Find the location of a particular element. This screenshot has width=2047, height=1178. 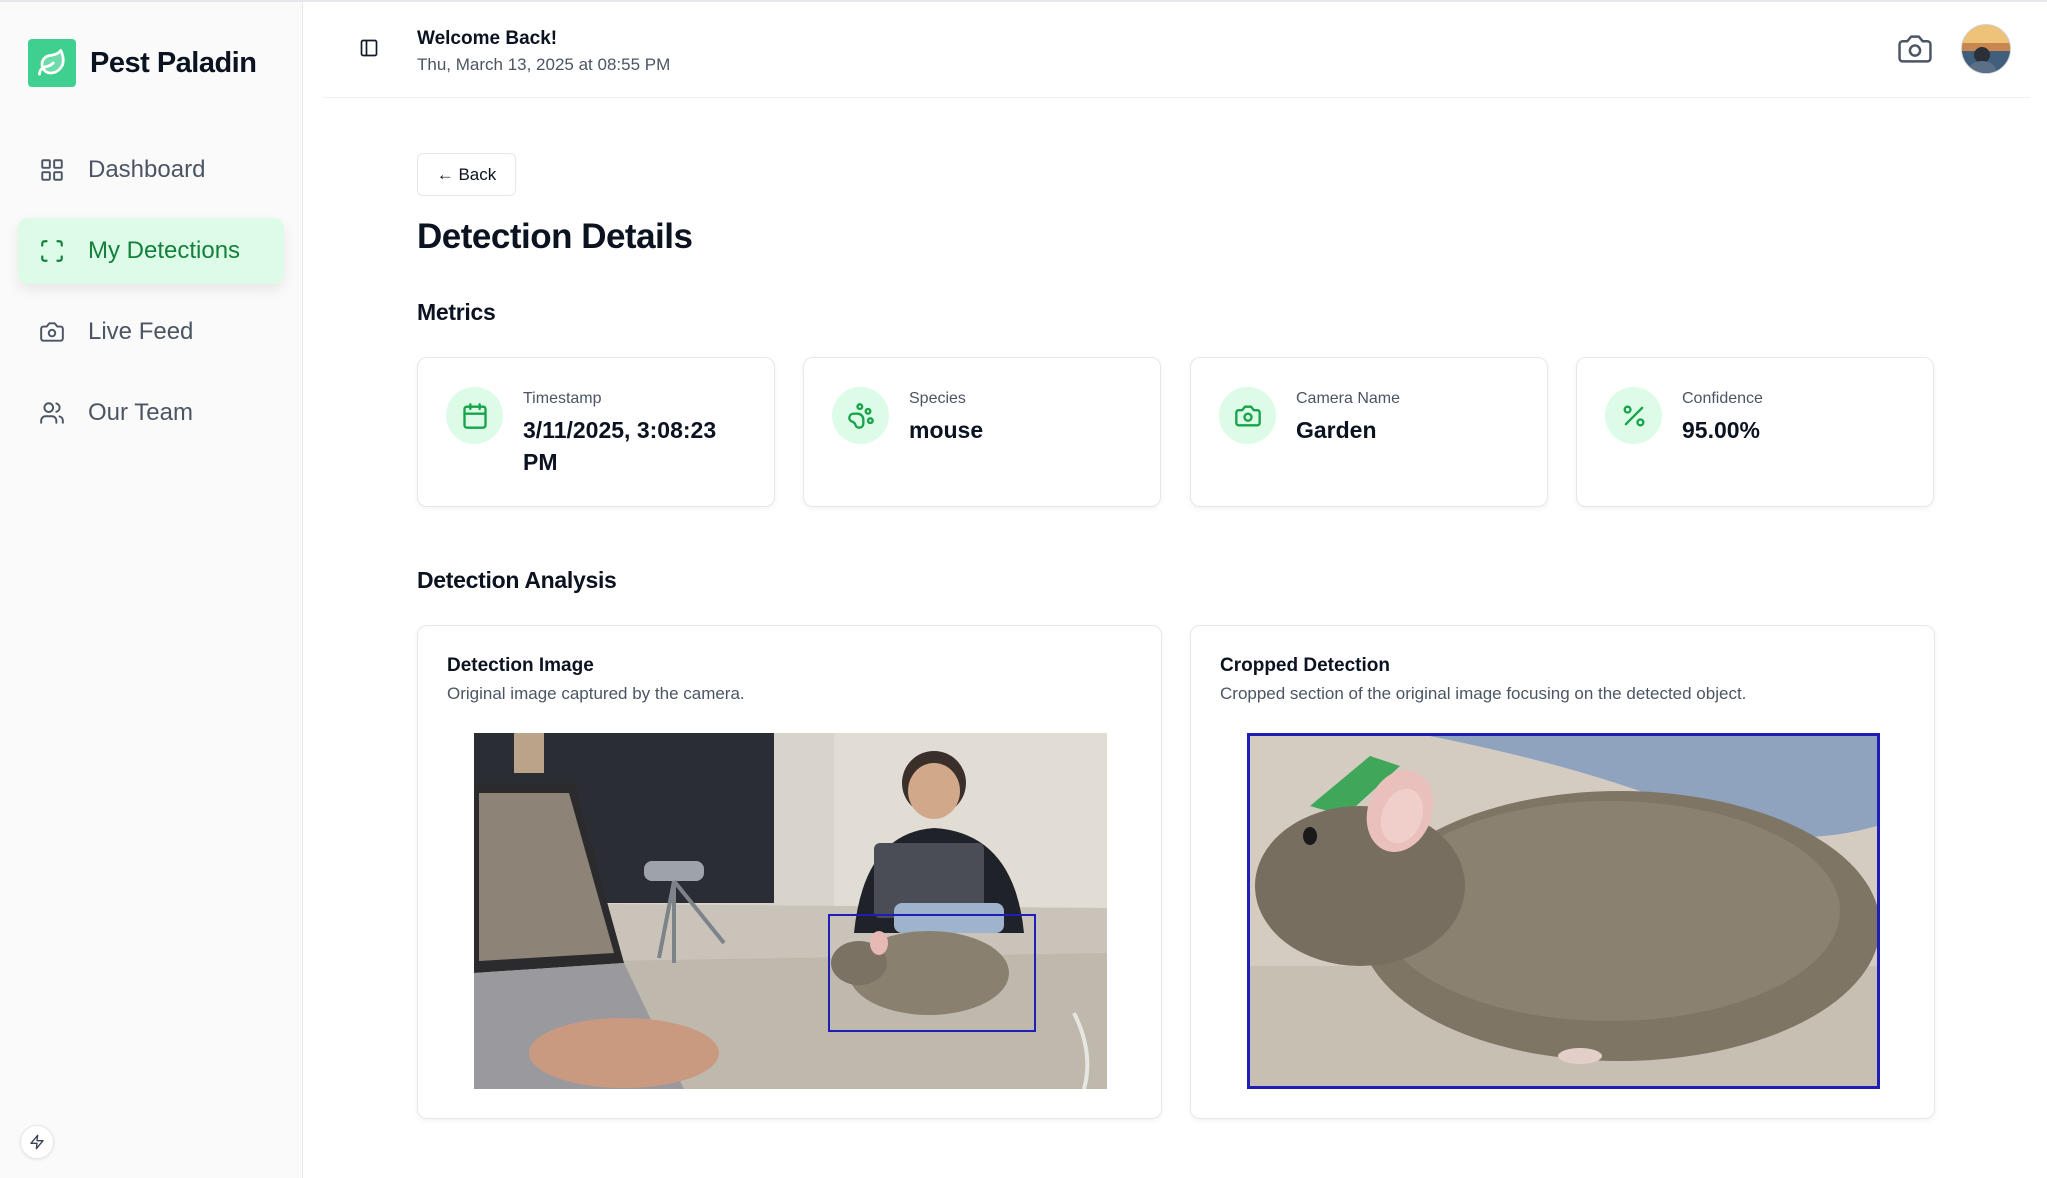

grid-icon is located at coordinates (52, 170).